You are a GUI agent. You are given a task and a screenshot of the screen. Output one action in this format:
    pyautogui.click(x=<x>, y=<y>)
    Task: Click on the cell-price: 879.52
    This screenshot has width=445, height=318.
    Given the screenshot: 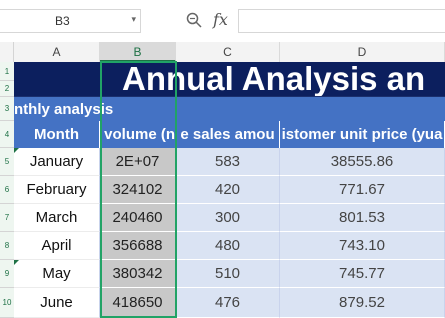 What is the action you would take?
    pyautogui.click(x=362, y=303)
    